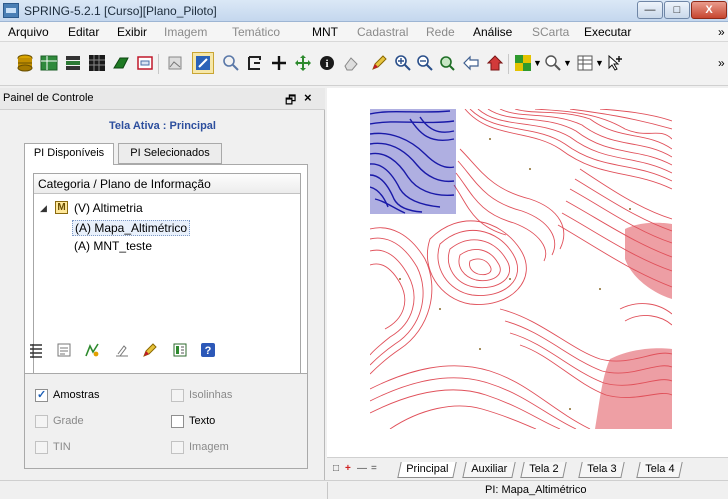  What do you see at coordinates (290, 101) in the screenshot?
I see `float-panel-icon: 🗗` at bounding box center [290, 101].